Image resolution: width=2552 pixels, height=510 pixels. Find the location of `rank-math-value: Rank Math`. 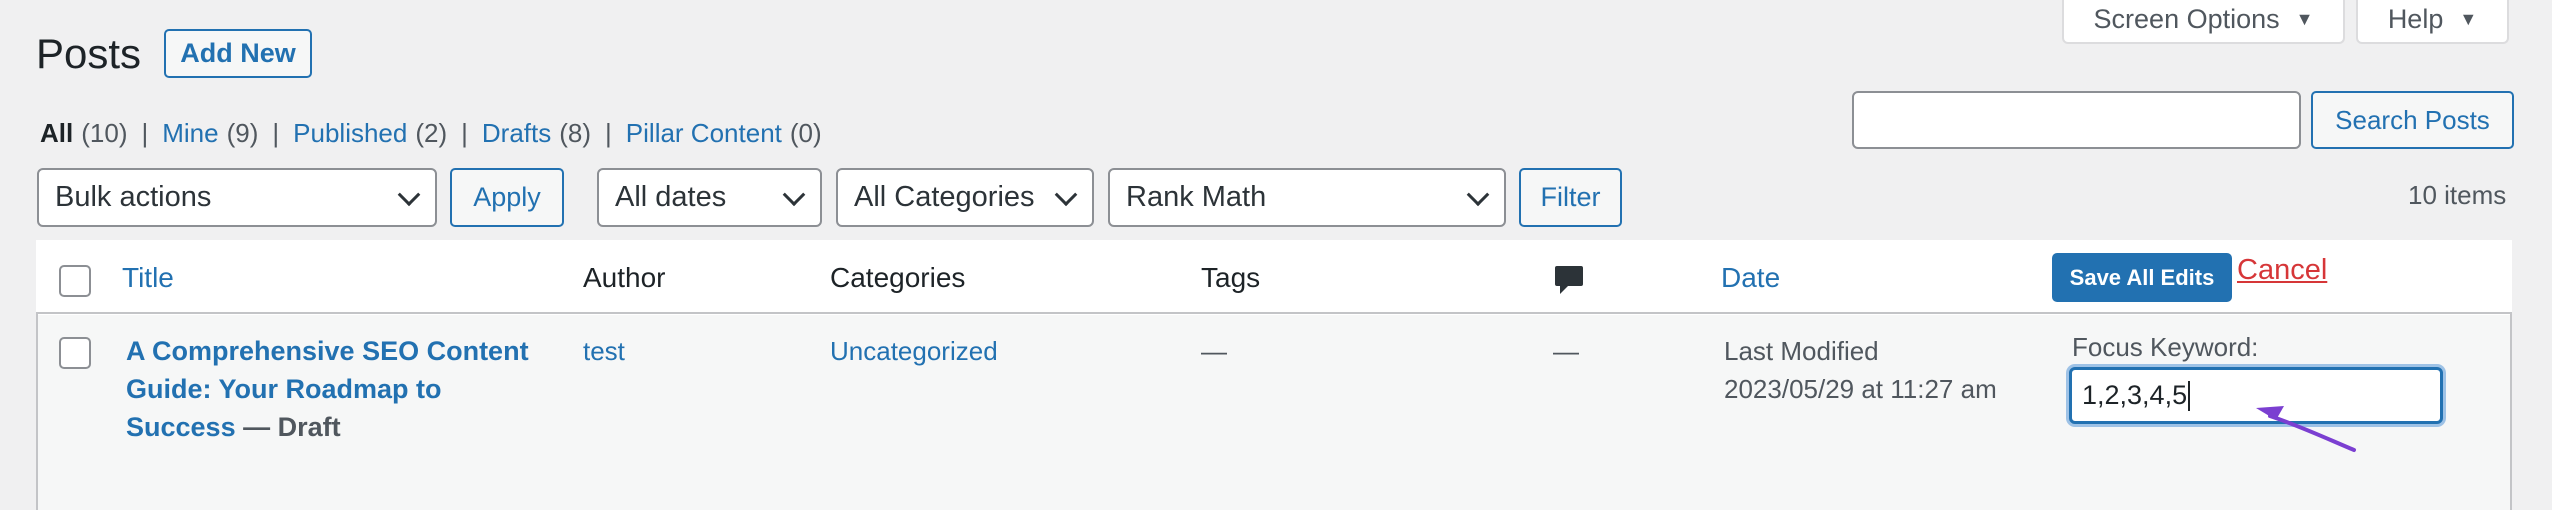

rank-math-value: Rank Math is located at coordinates (1196, 197).